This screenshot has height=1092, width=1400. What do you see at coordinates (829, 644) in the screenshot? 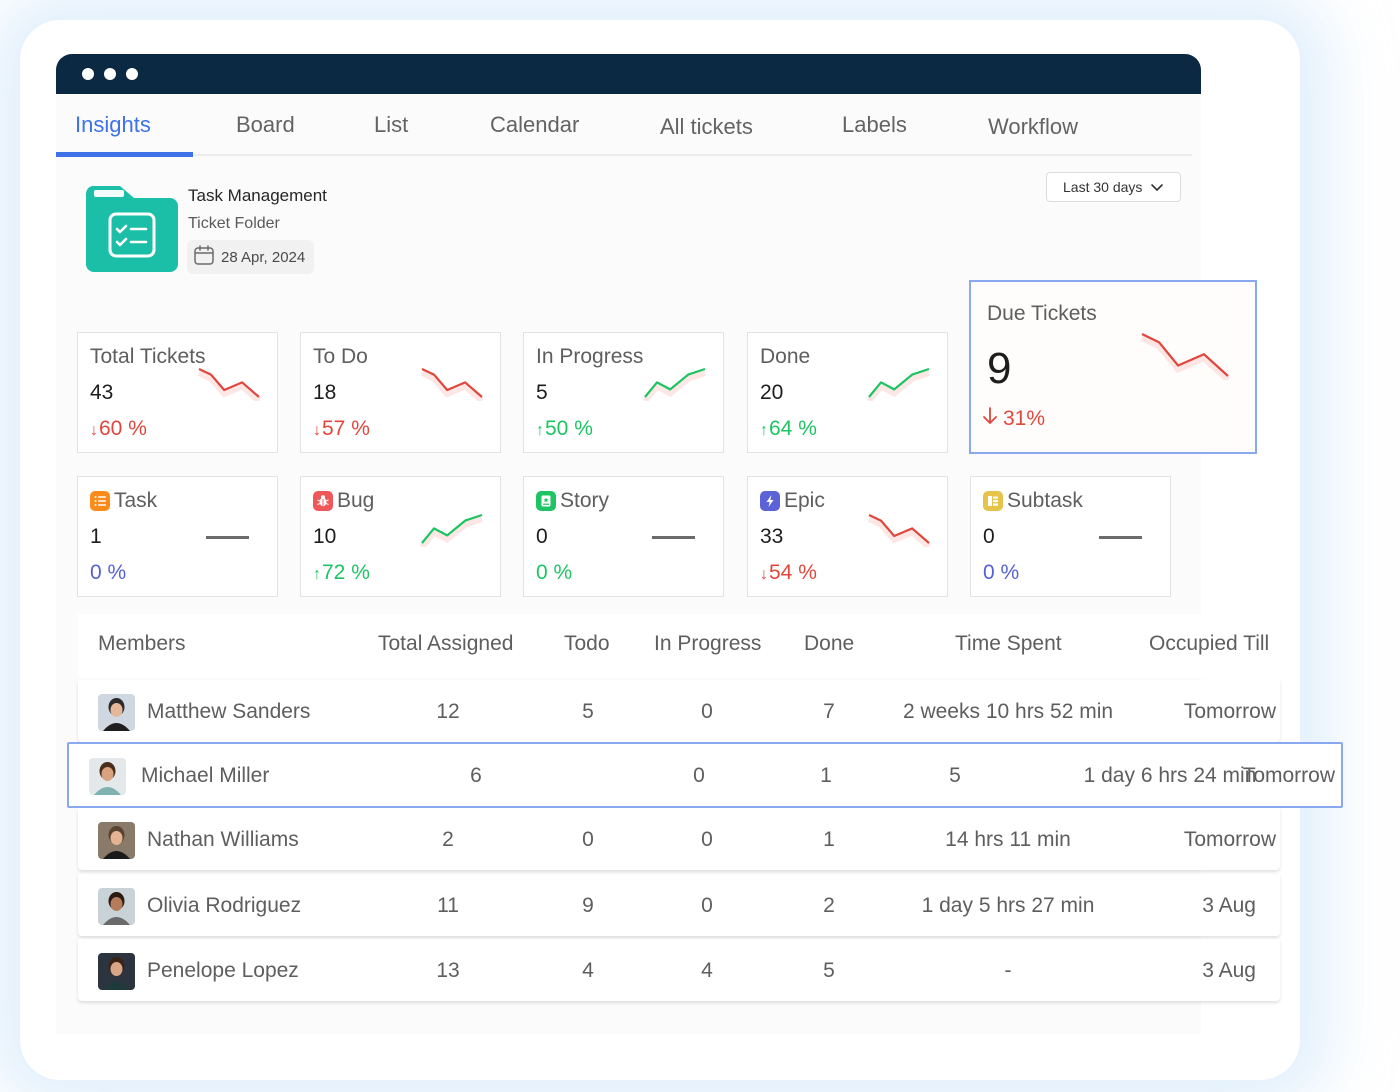
I see `header-done: Done` at bounding box center [829, 644].